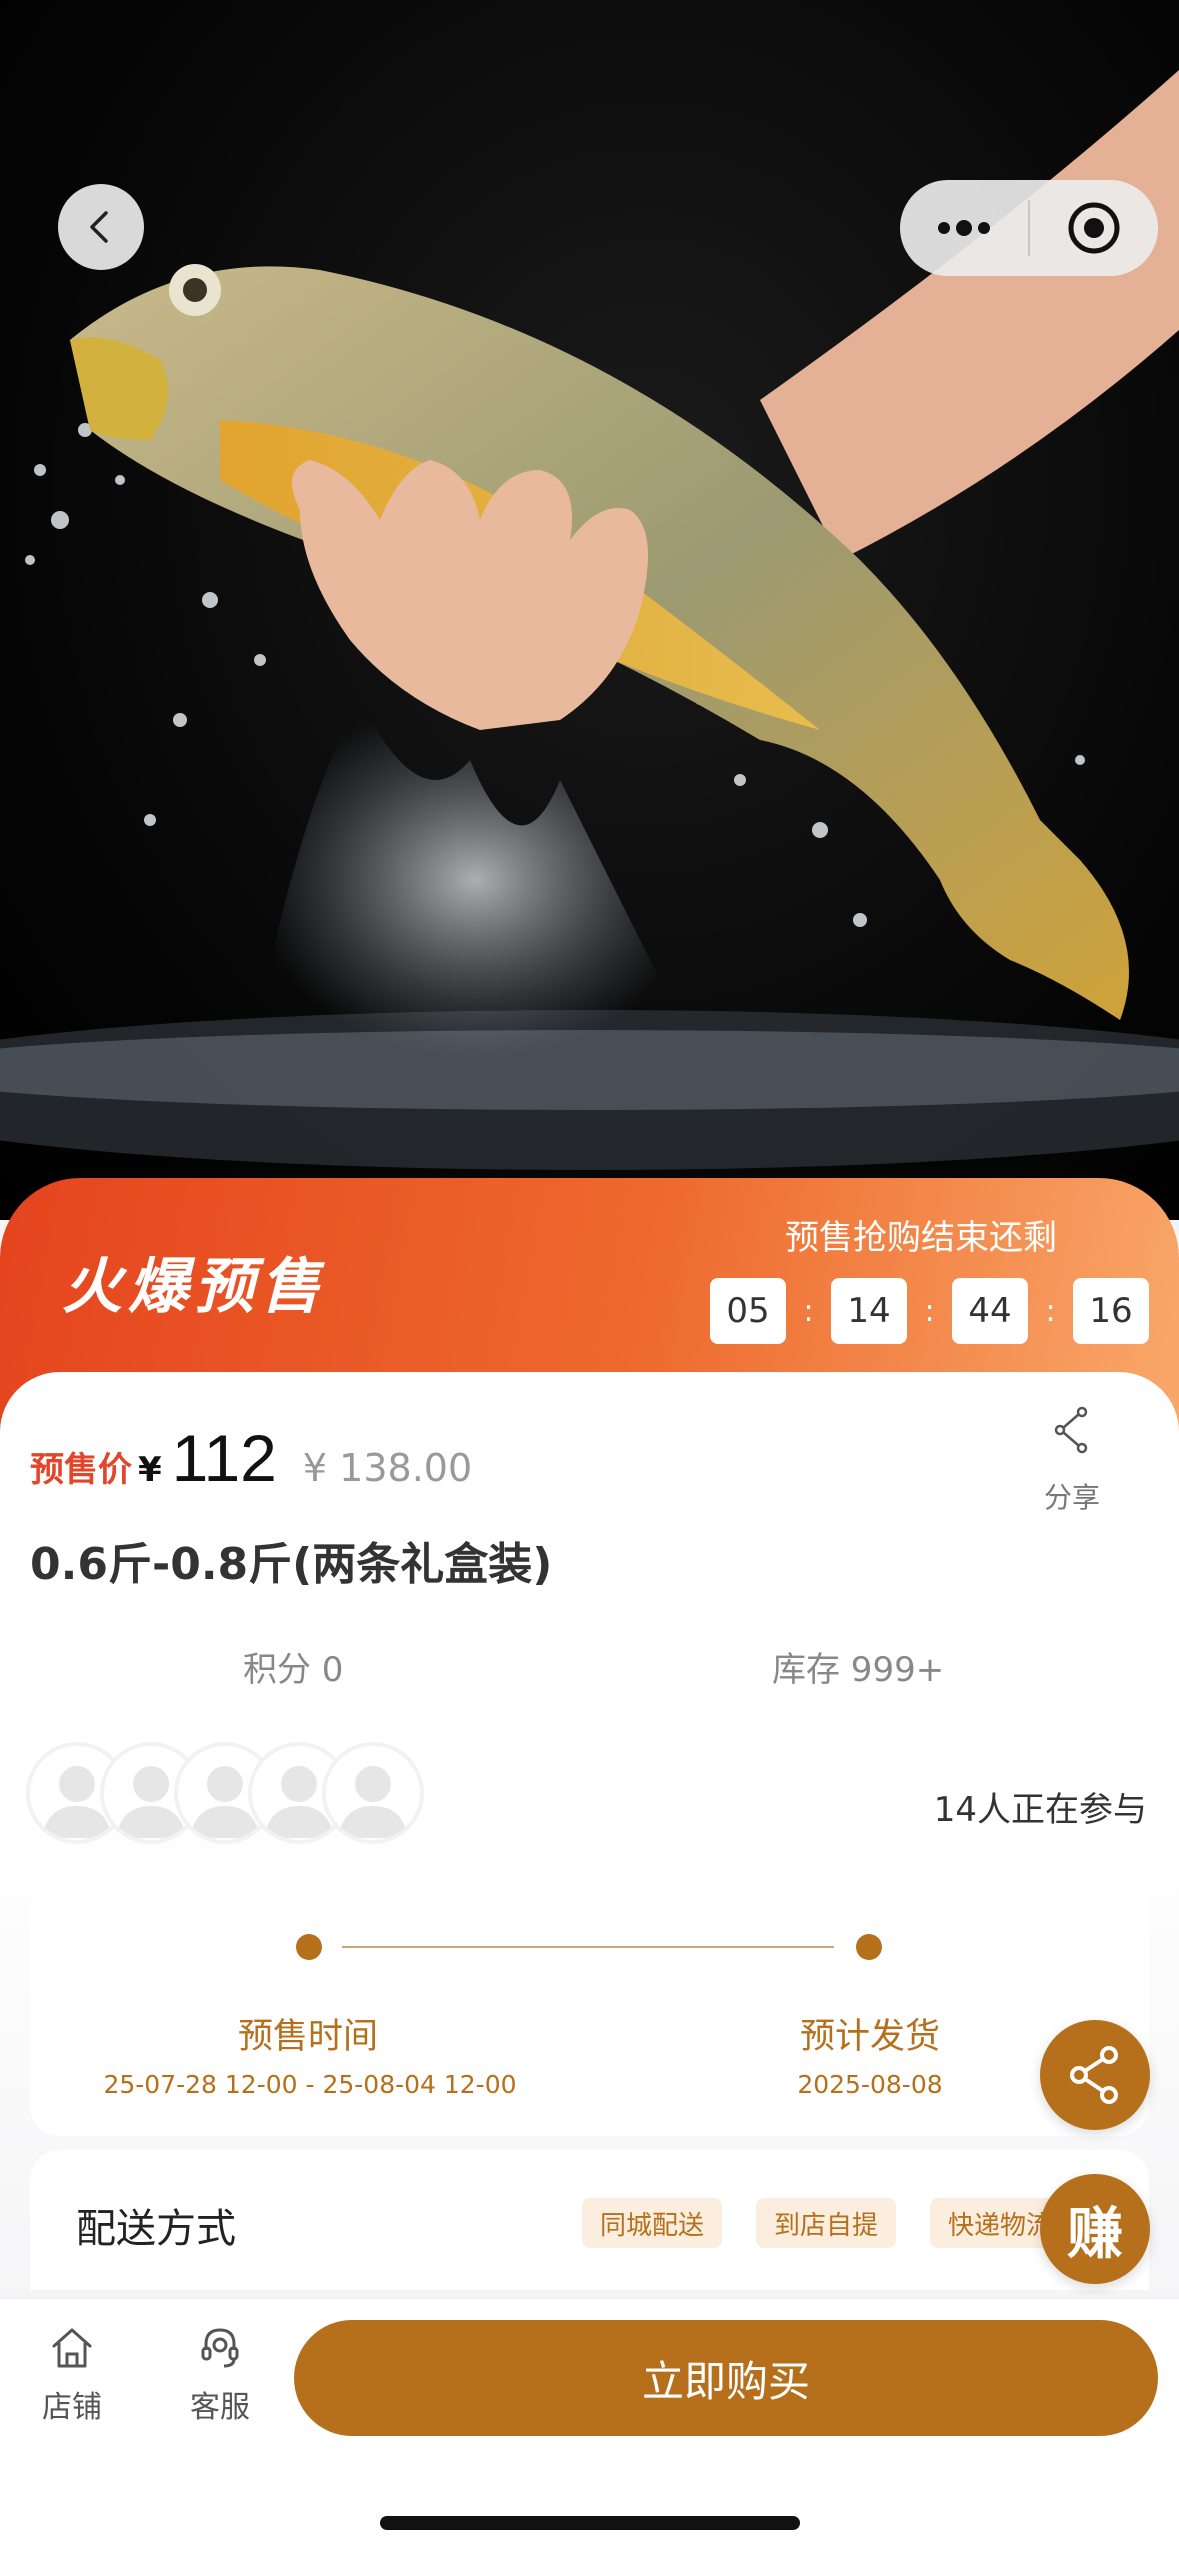 The width and height of the screenshot is (1179, 2556). Describe the element at coordinates (990, 1311) in the screenshot. I see `countdown-seconds: 44` at that location.